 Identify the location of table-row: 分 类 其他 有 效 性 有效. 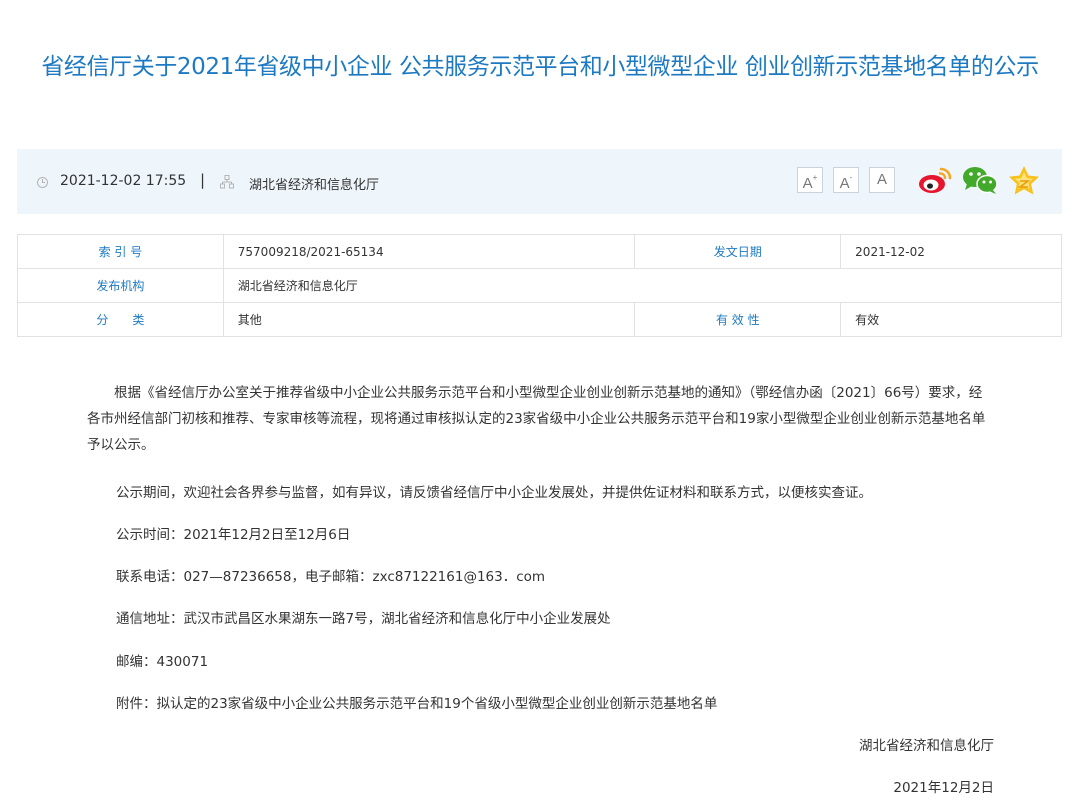
(539, 319).